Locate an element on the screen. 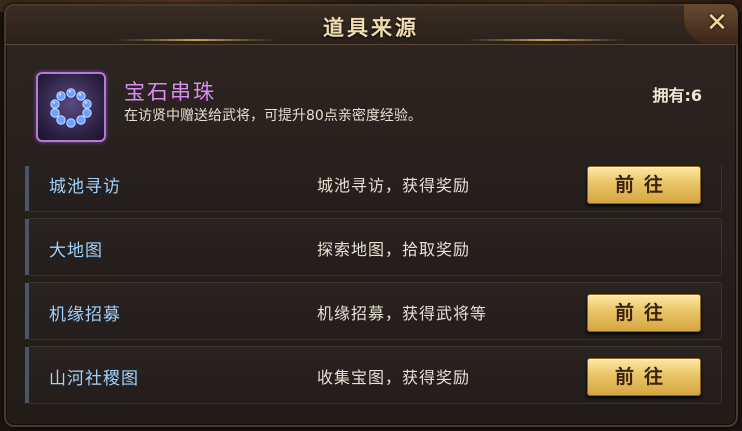 The height and width of the screenshot is (431, 742). item-description: 在访贤中赠送给武将，可提升80点亲密度经验。 is located at coordinates (273, 116).